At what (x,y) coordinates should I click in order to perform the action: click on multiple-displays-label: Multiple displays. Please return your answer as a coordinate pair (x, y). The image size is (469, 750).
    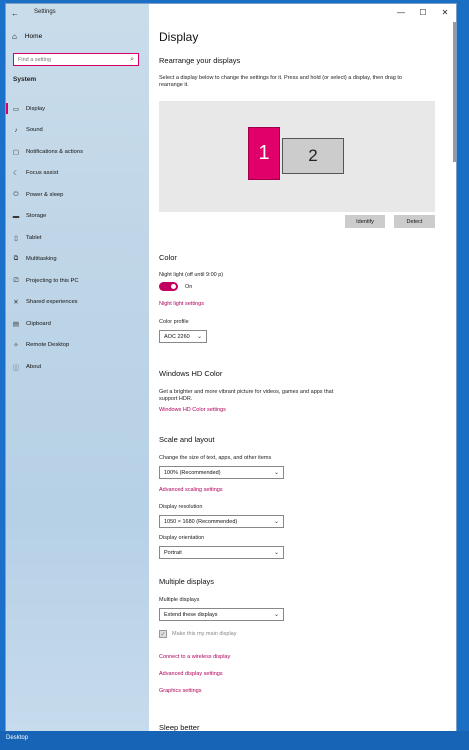
    Looking at the image, I should click on (179, 600).